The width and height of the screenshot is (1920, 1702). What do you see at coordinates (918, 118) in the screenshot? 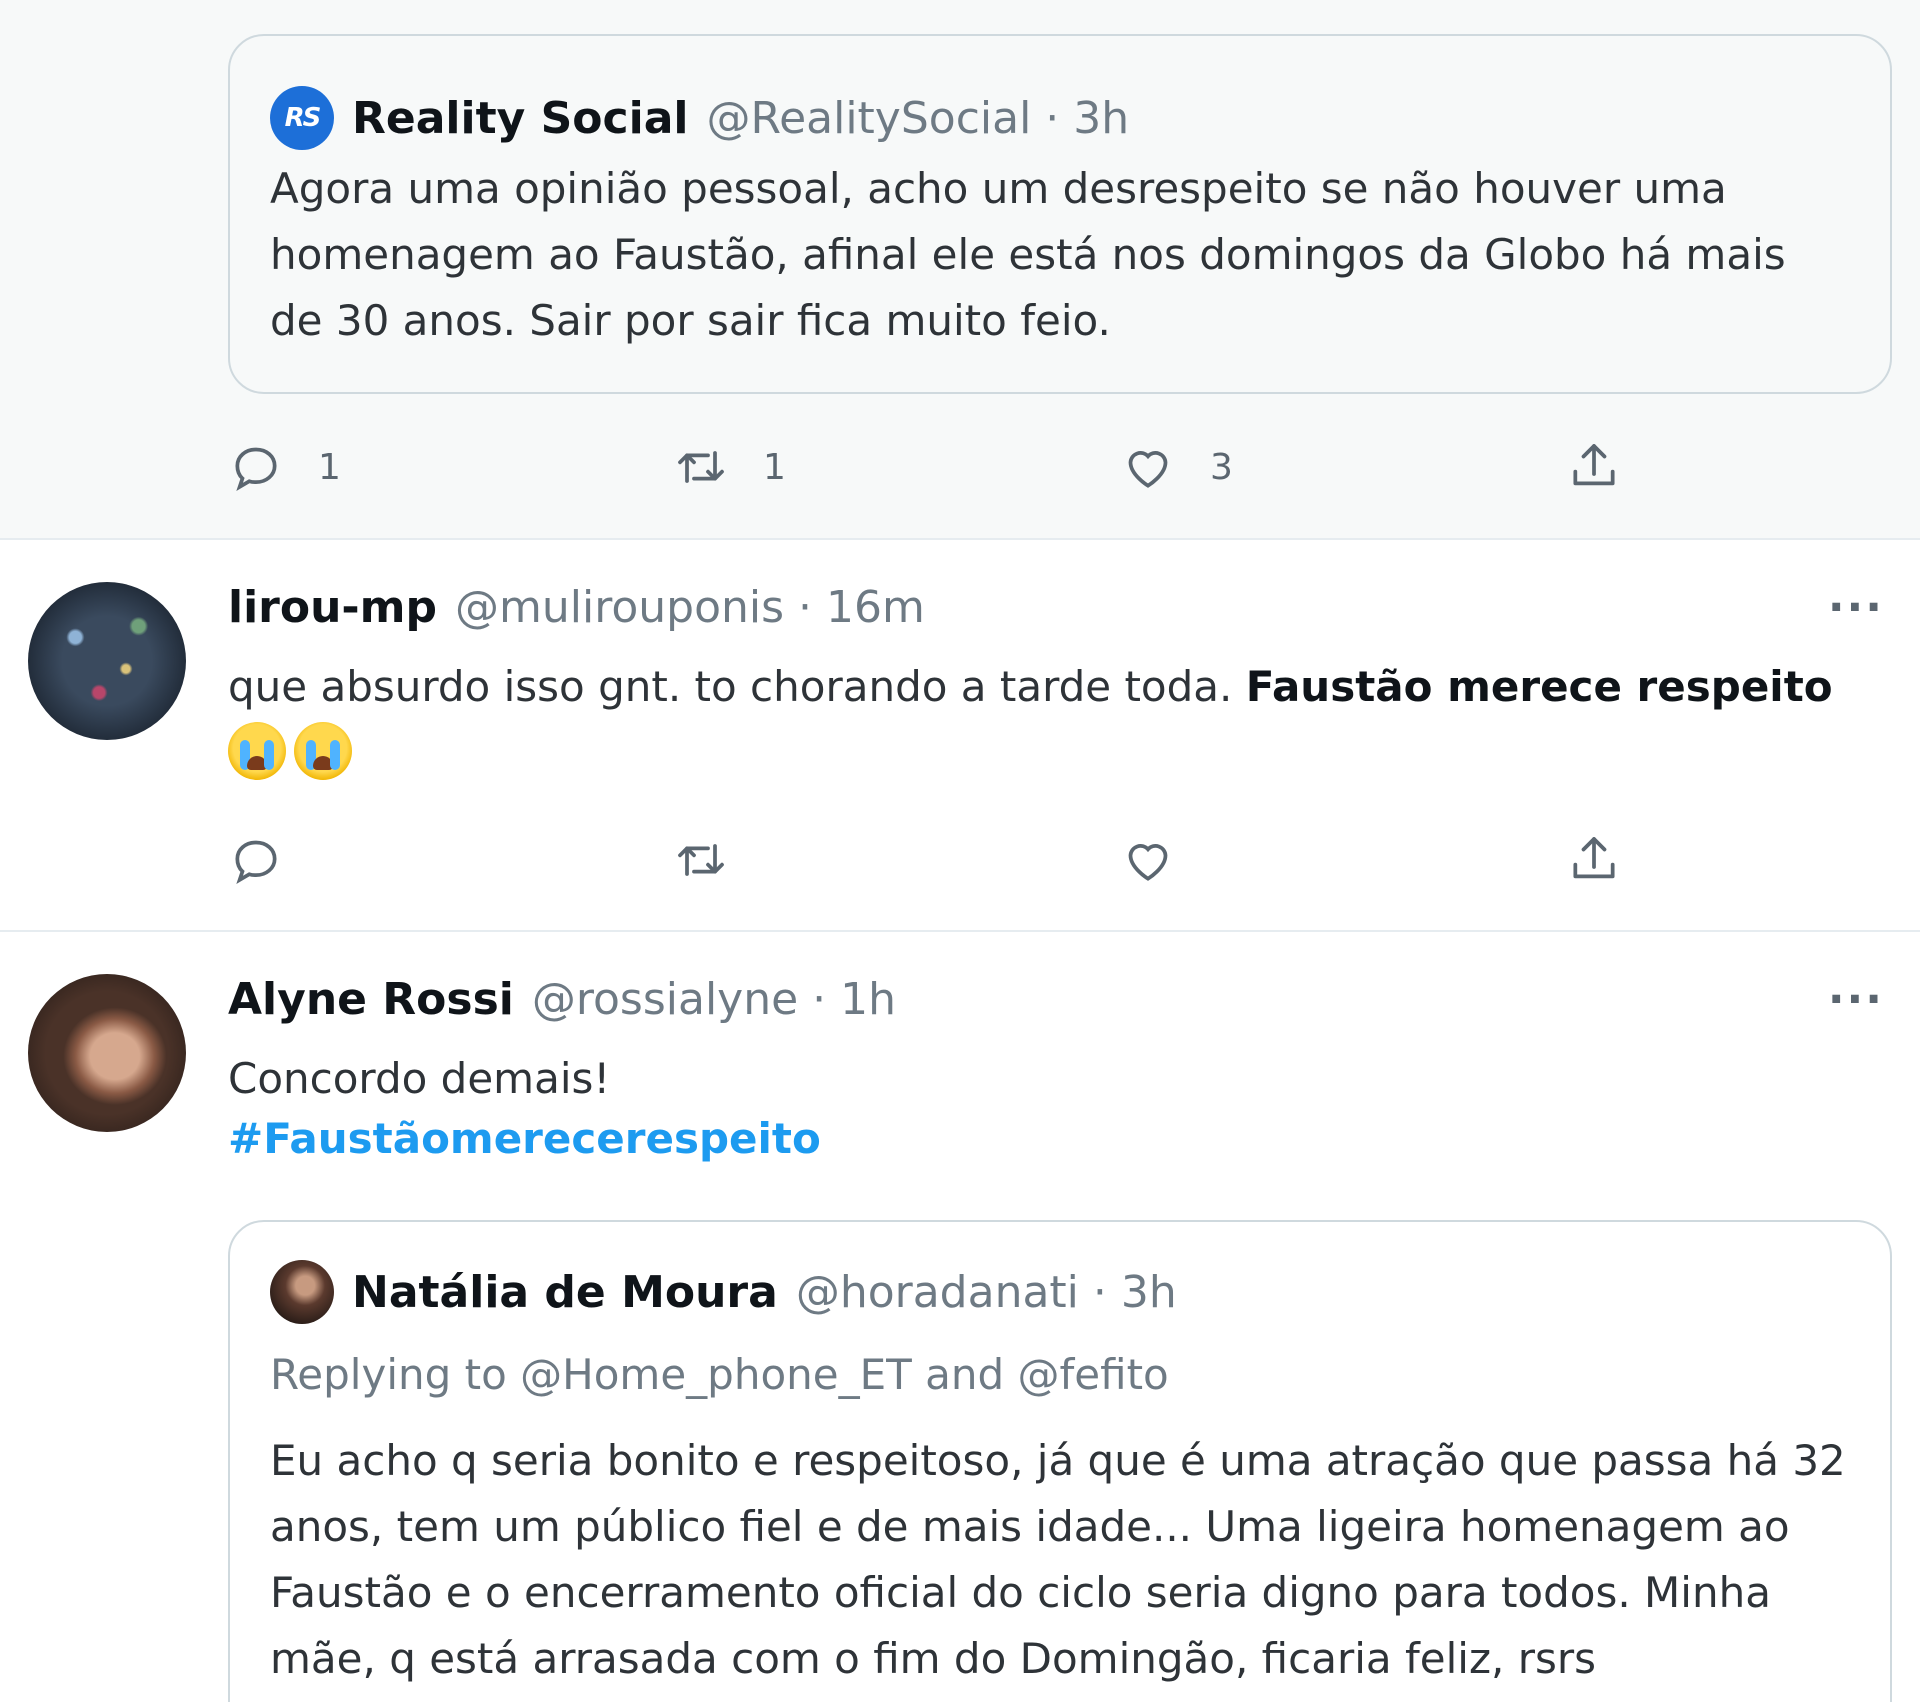
I see `author-handle-time: @RealitySocial · 3h` at bounding box center [918, 118].